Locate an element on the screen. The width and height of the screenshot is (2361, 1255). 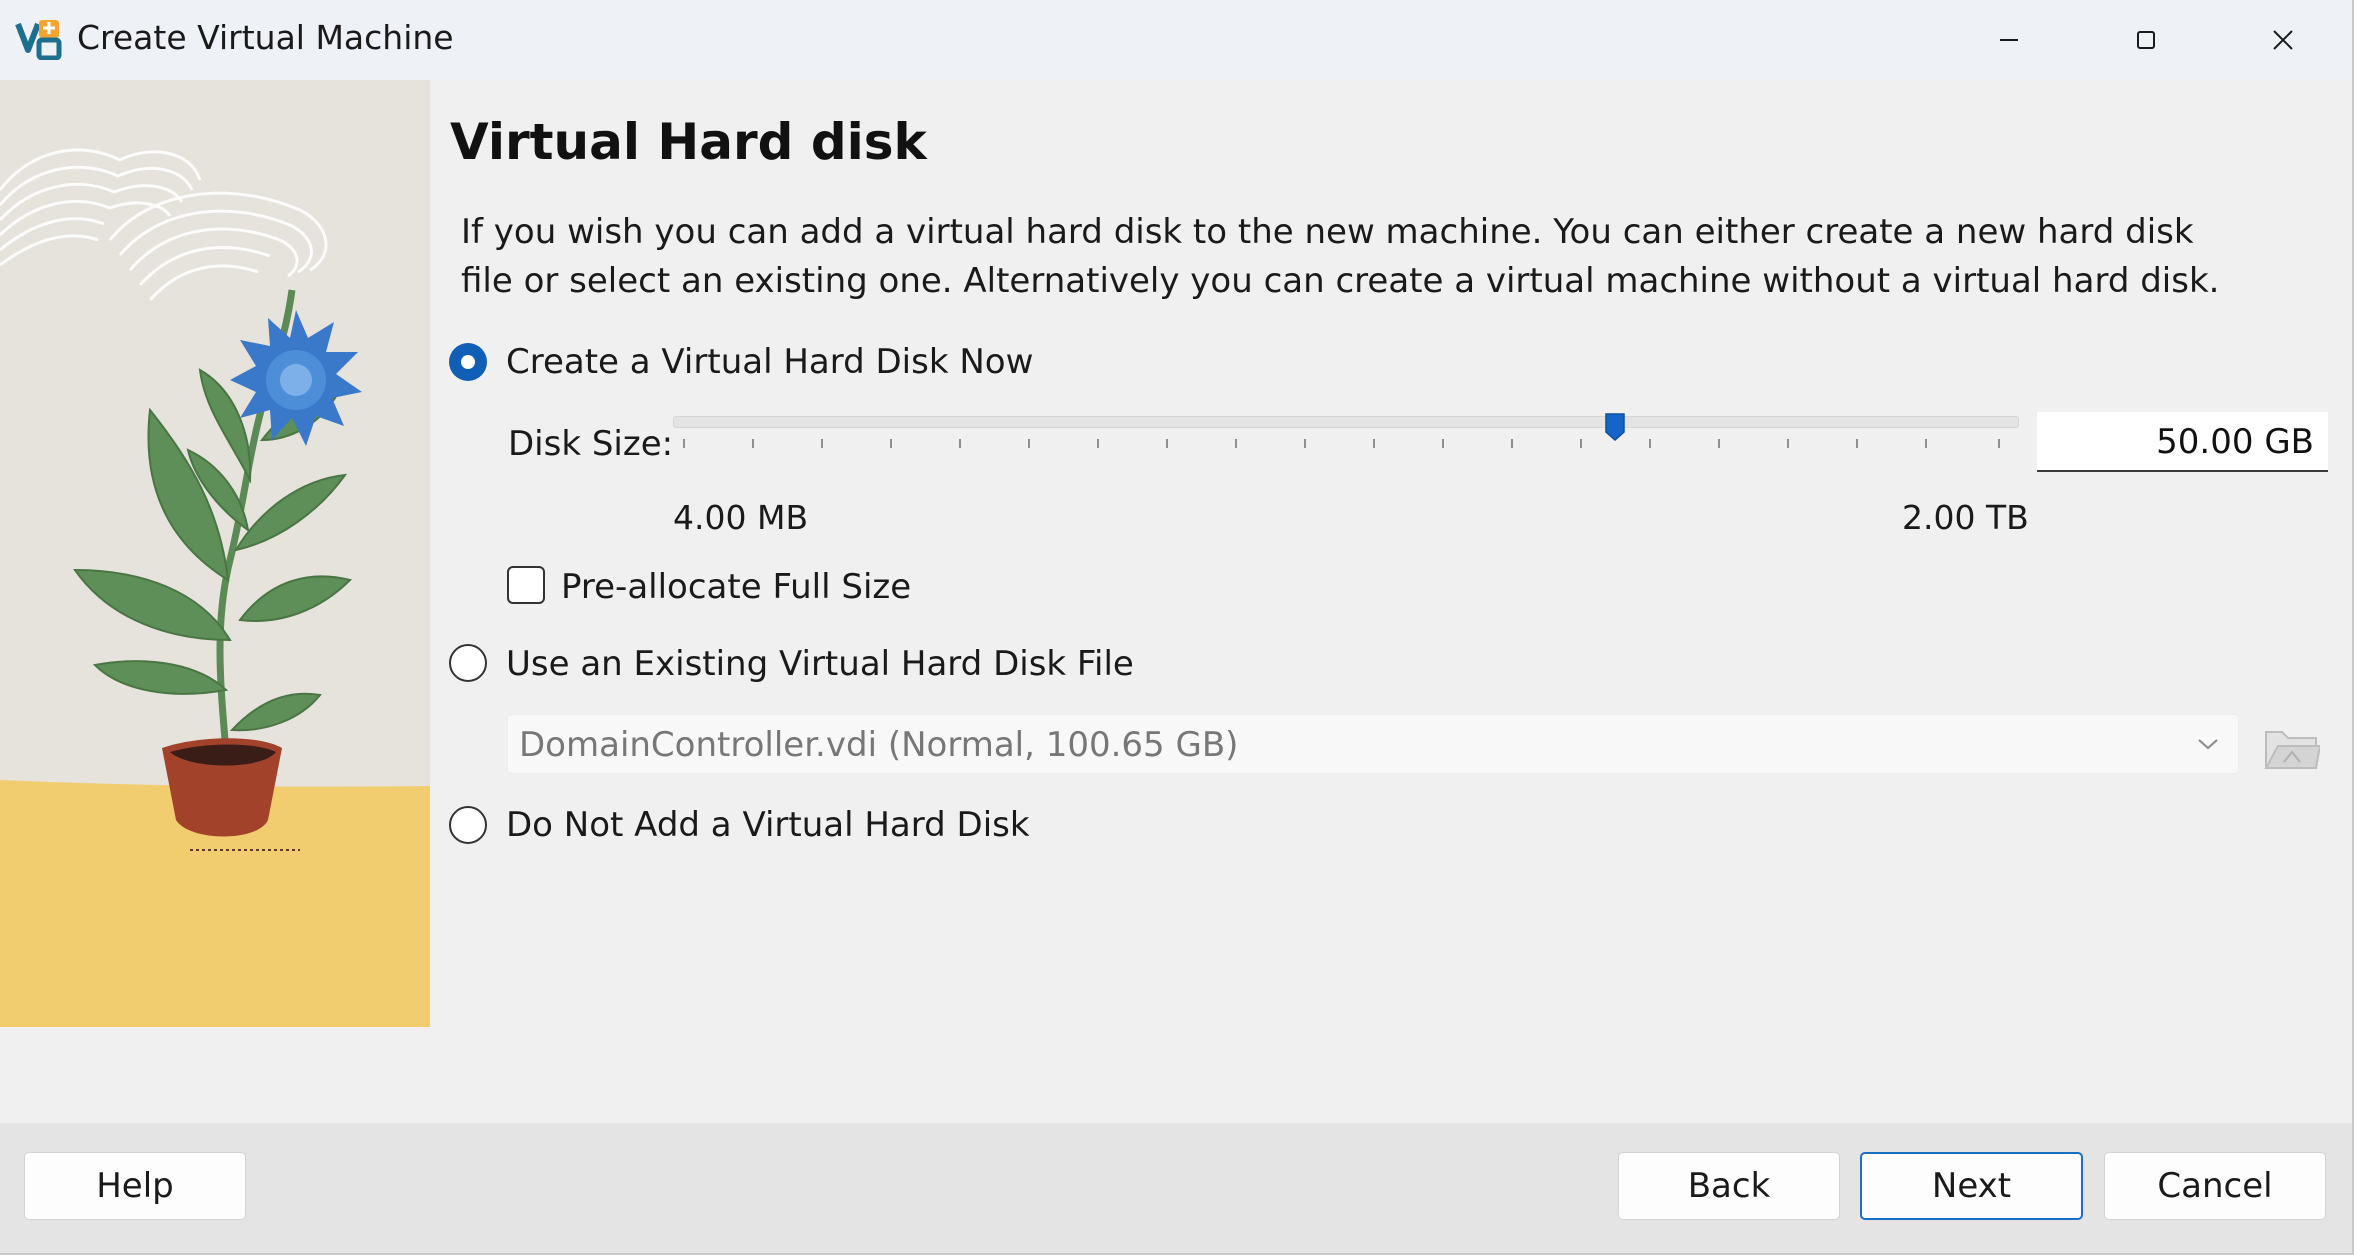
slider-thumb is located at coordinates (1615, 427).